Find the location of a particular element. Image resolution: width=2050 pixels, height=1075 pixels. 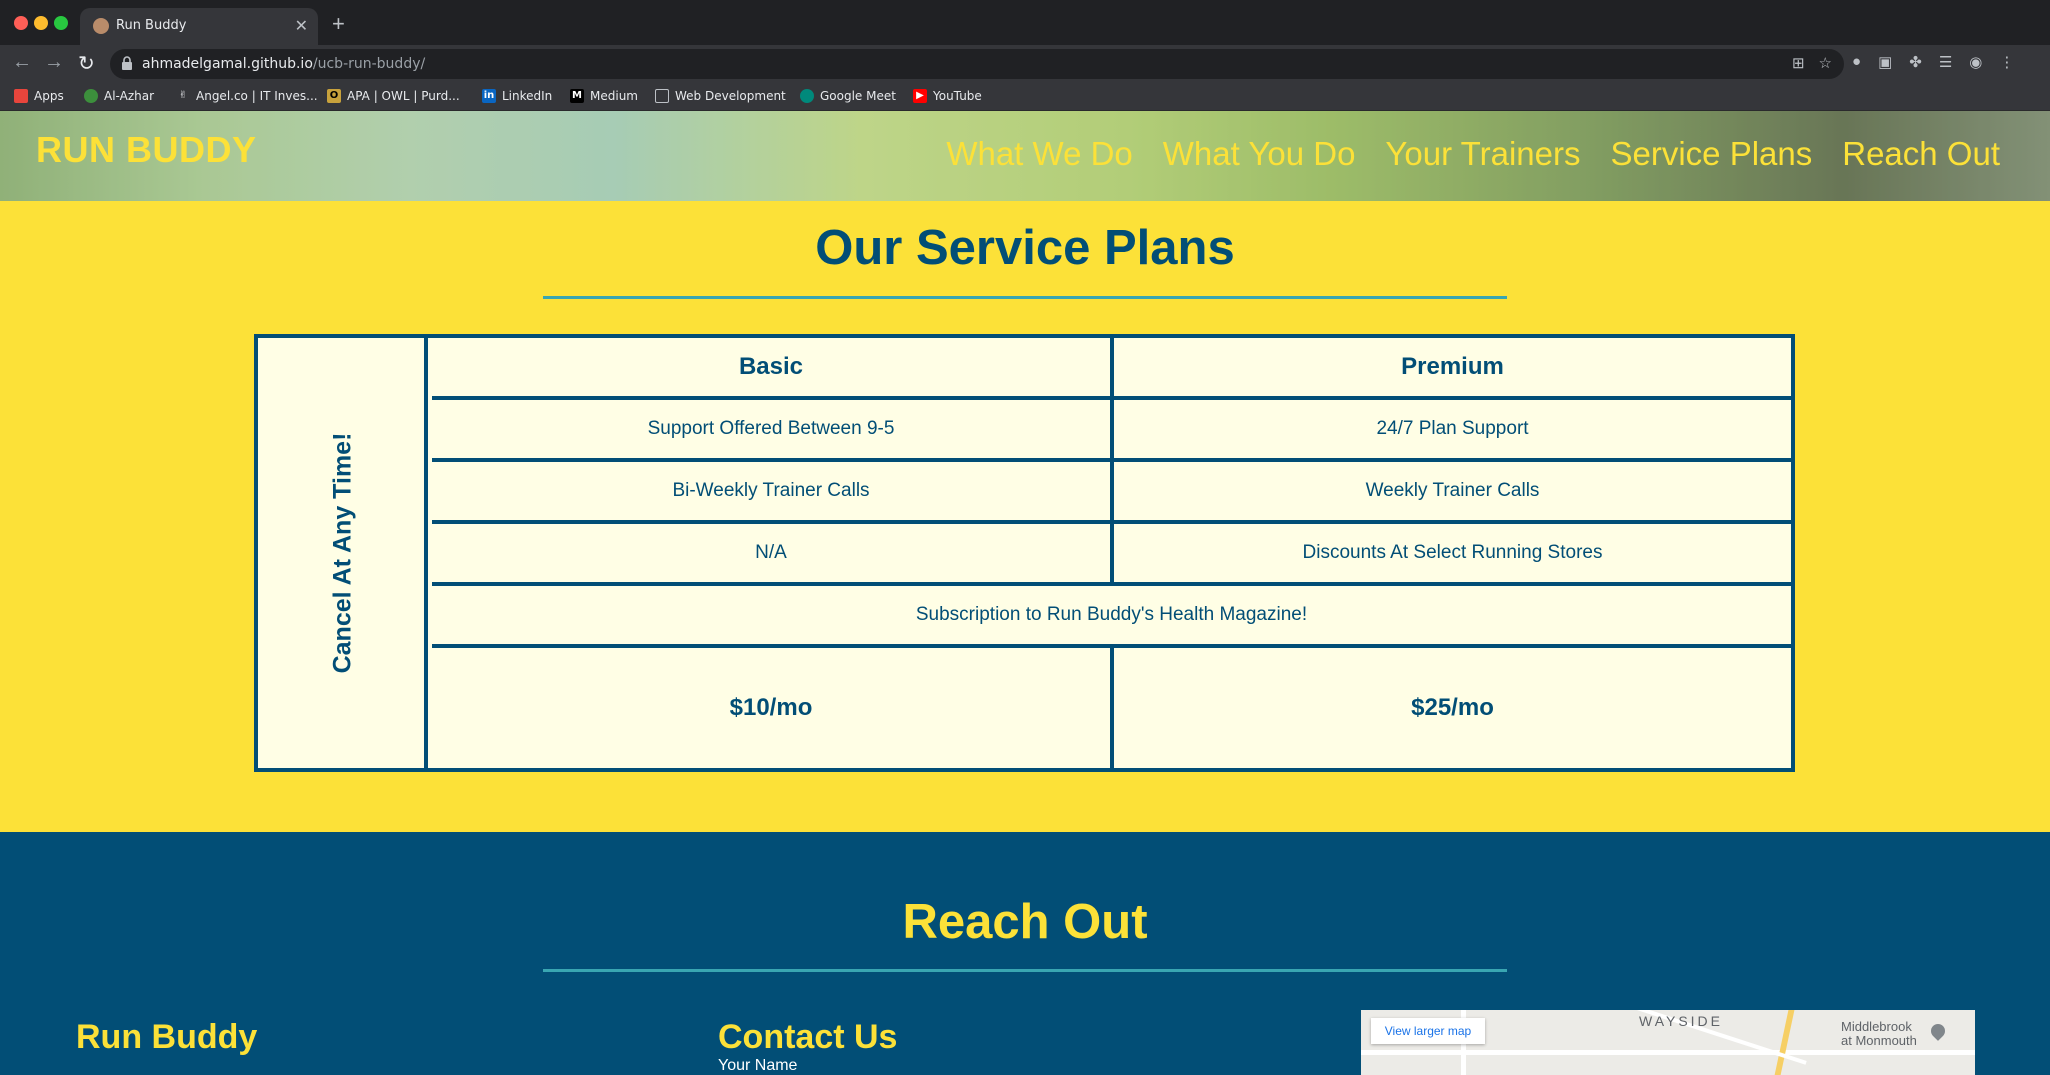

plan-header-basic: Basic is located at coordinates (773, 369).